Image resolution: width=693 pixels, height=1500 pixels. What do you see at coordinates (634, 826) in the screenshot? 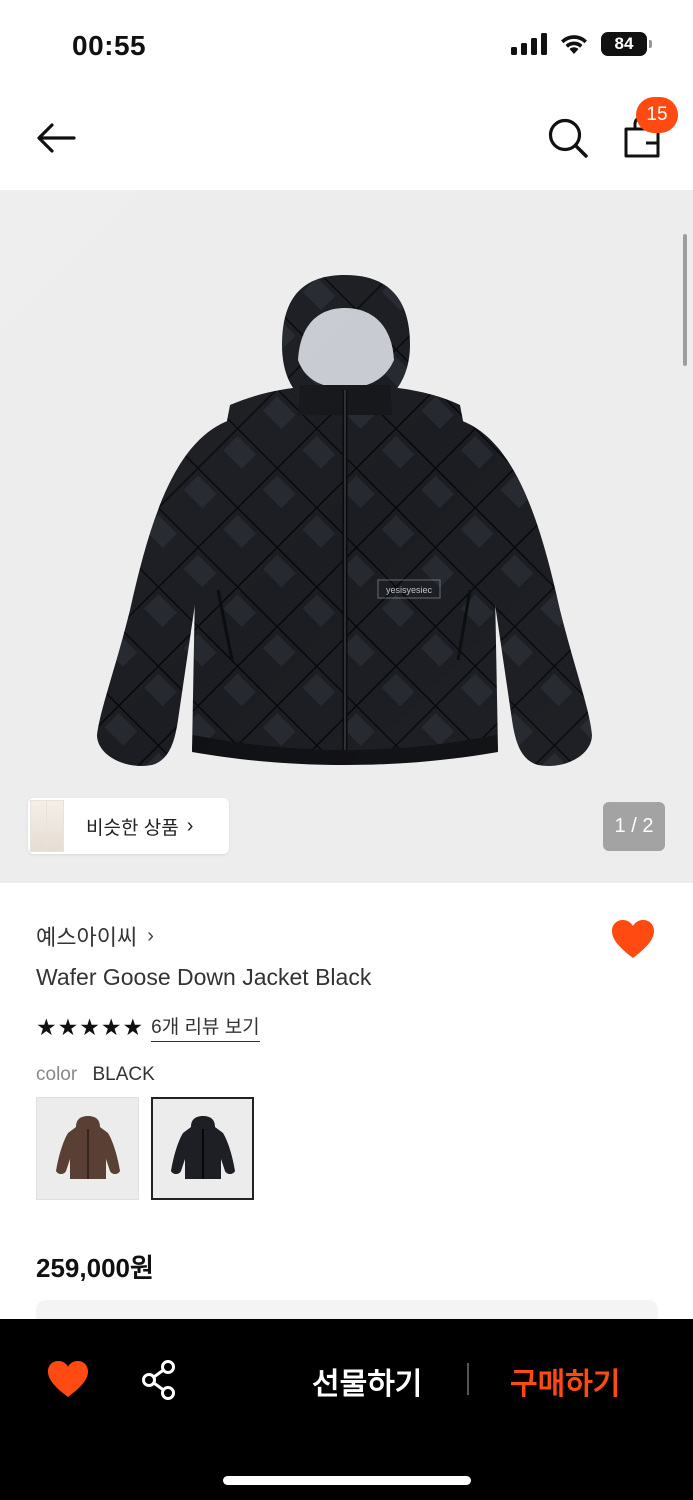
I see `image-page-indicator: 1 / 2` at bounding box center [634, 826].